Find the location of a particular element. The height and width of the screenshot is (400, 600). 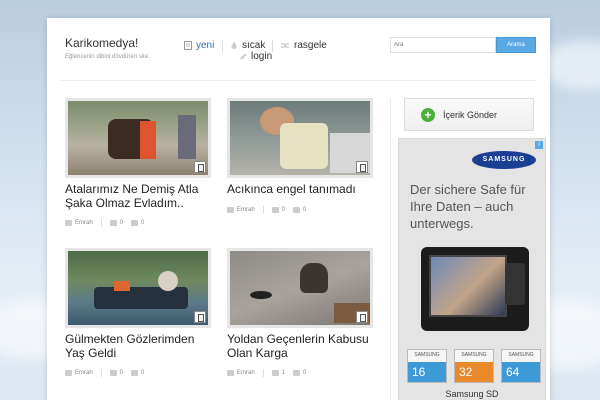

shuffle-icon is located at coordinates (285, 45).